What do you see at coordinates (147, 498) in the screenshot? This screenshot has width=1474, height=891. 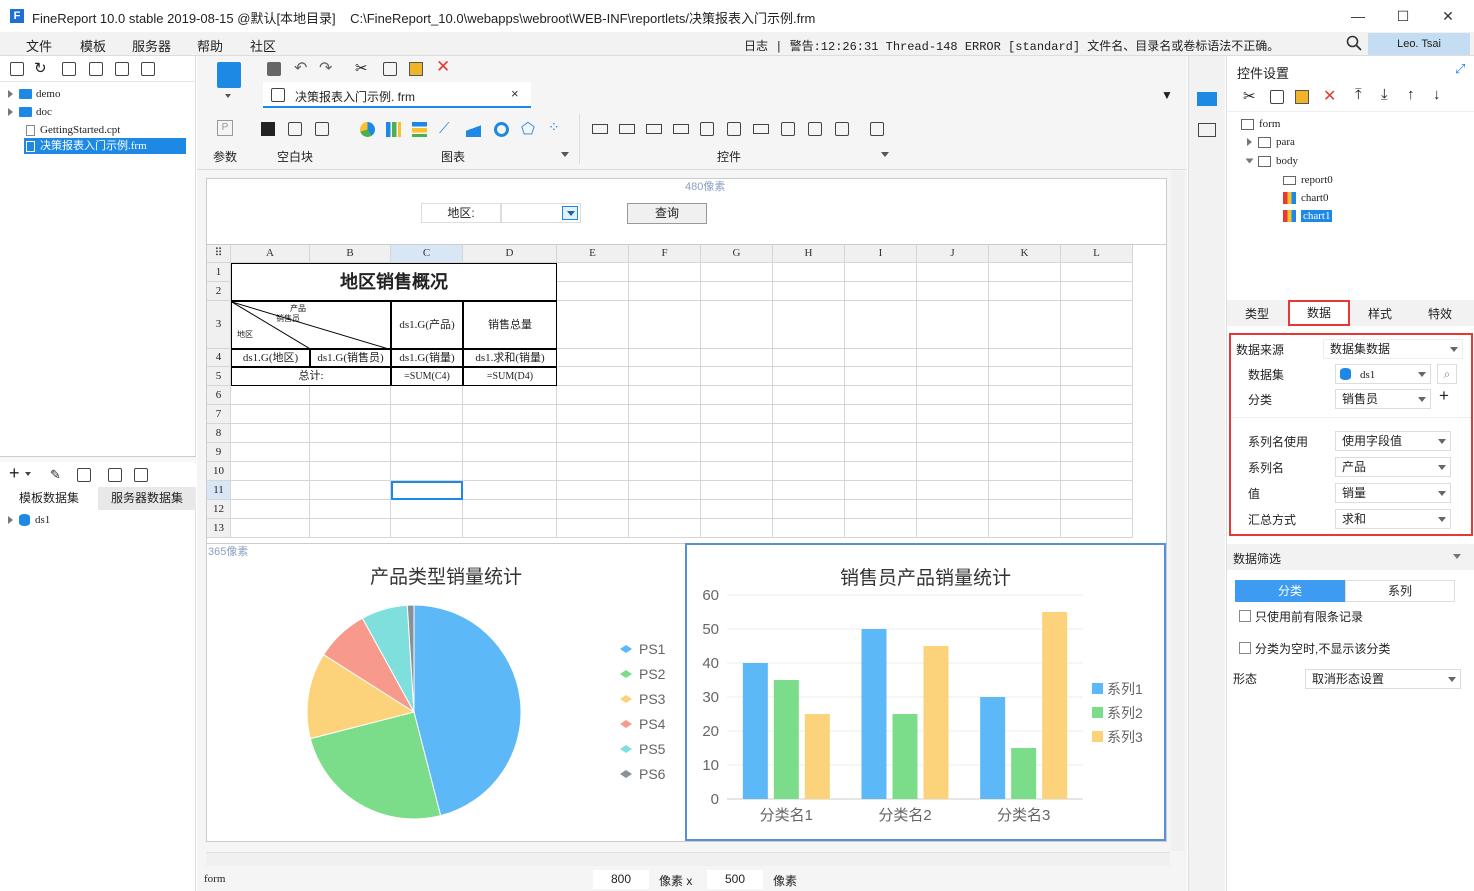 I see `tab-server-dataset: 服务器数据集` at bounding box center [147, 498].